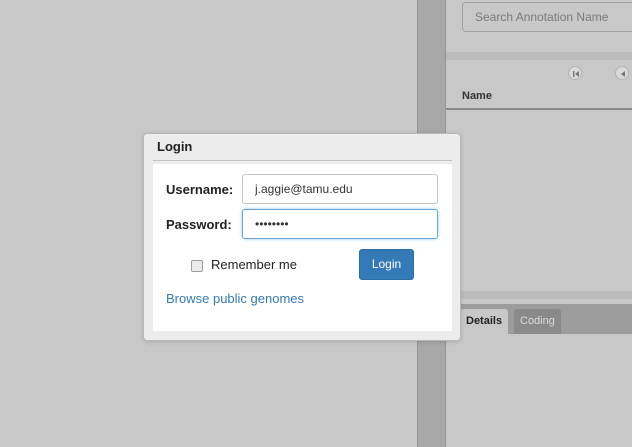 Image resolution: width=632 pixels, height=447 pixels. I want to click on header-divider, so click(539, 109).